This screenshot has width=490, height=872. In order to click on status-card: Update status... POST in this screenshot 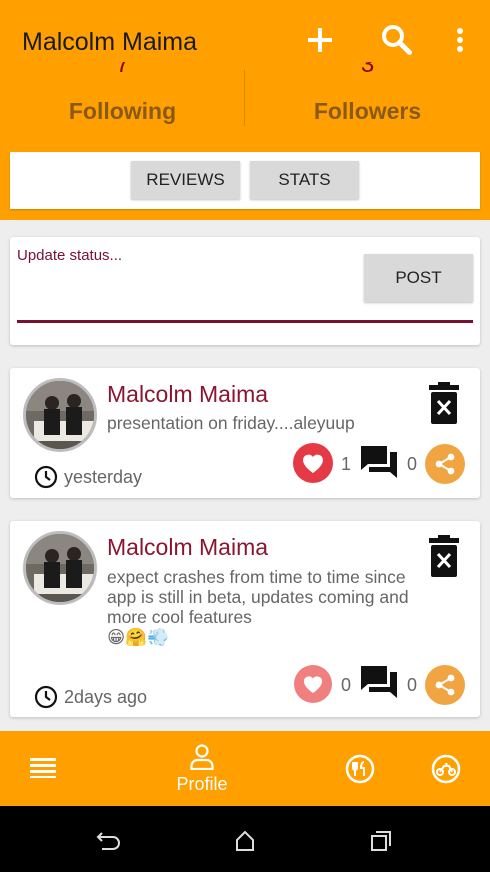, I will do `click(245, 291)`.